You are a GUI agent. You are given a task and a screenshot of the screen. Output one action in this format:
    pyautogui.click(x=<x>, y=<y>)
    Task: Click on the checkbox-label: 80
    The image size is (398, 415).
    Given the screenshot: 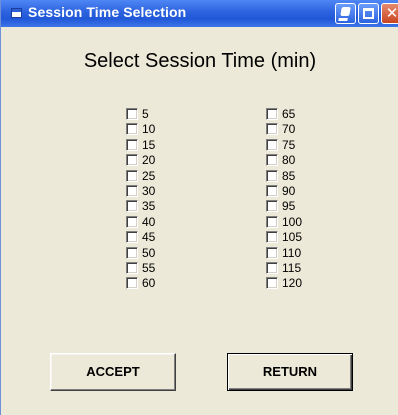 What is the action you would take?
    pyautogui.click(x=289, y=160)
    